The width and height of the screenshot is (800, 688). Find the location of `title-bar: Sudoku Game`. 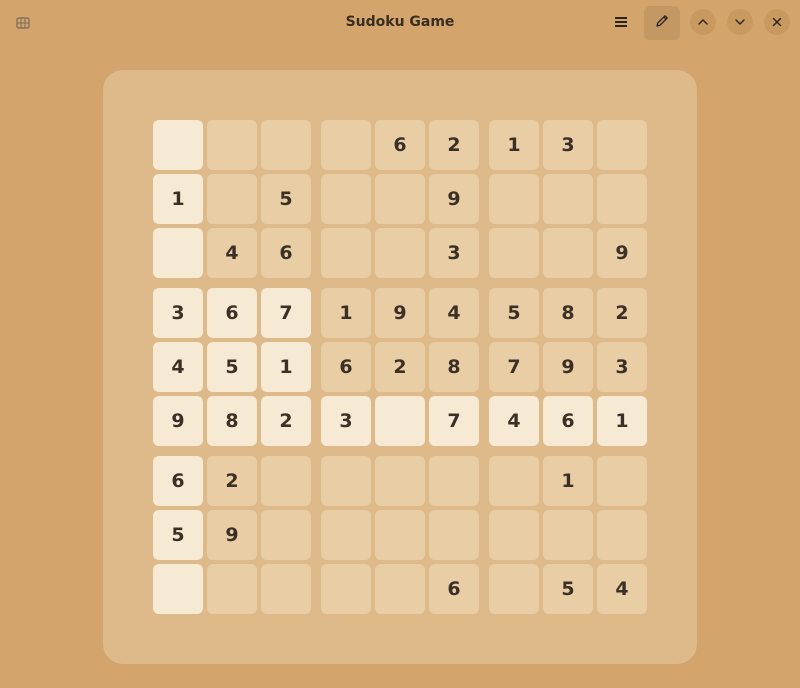

title-bar: Sudoku Game is located at coordinates (400, 22).